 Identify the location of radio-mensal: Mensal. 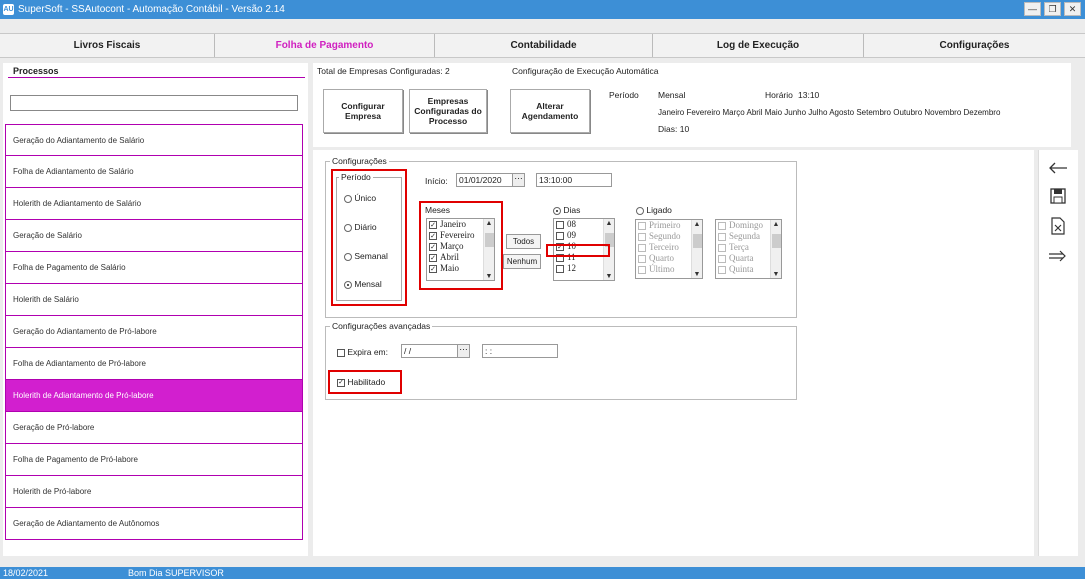
(363, 284).